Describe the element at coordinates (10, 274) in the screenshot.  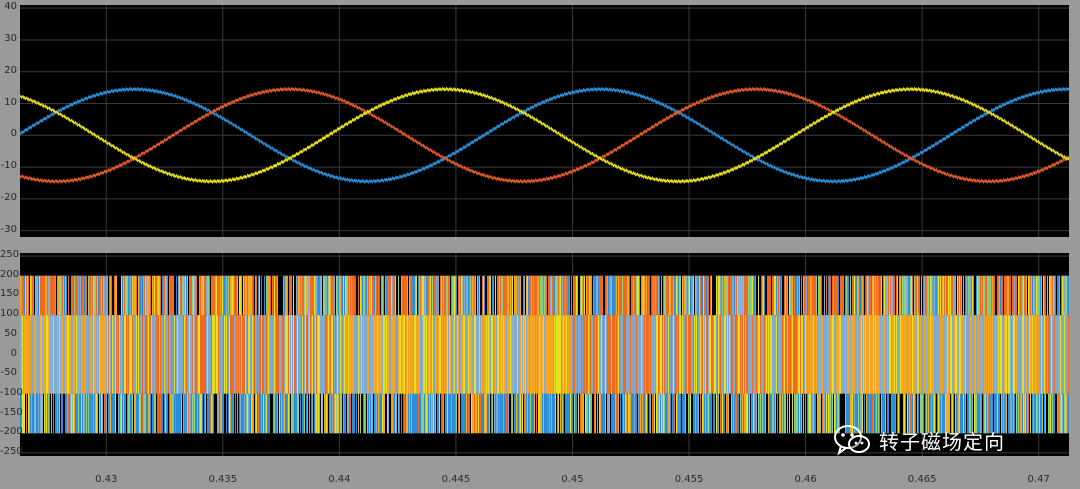
I see `y-tick-label: 200` at that location.